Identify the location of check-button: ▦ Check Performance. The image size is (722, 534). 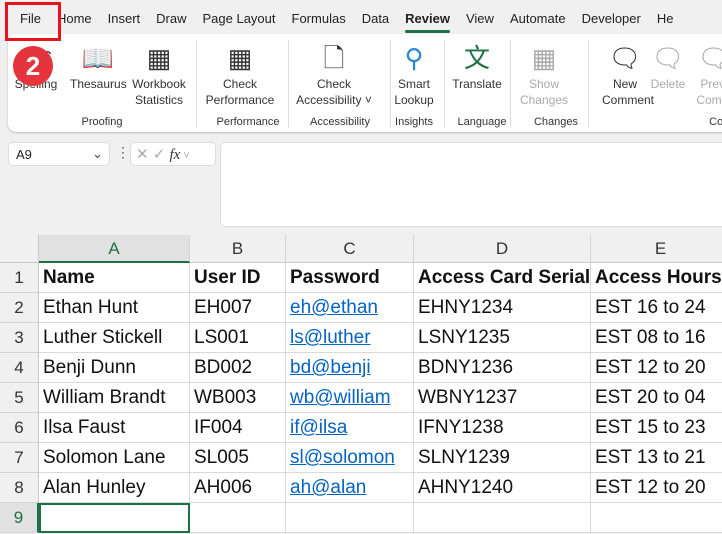
(240, 74).